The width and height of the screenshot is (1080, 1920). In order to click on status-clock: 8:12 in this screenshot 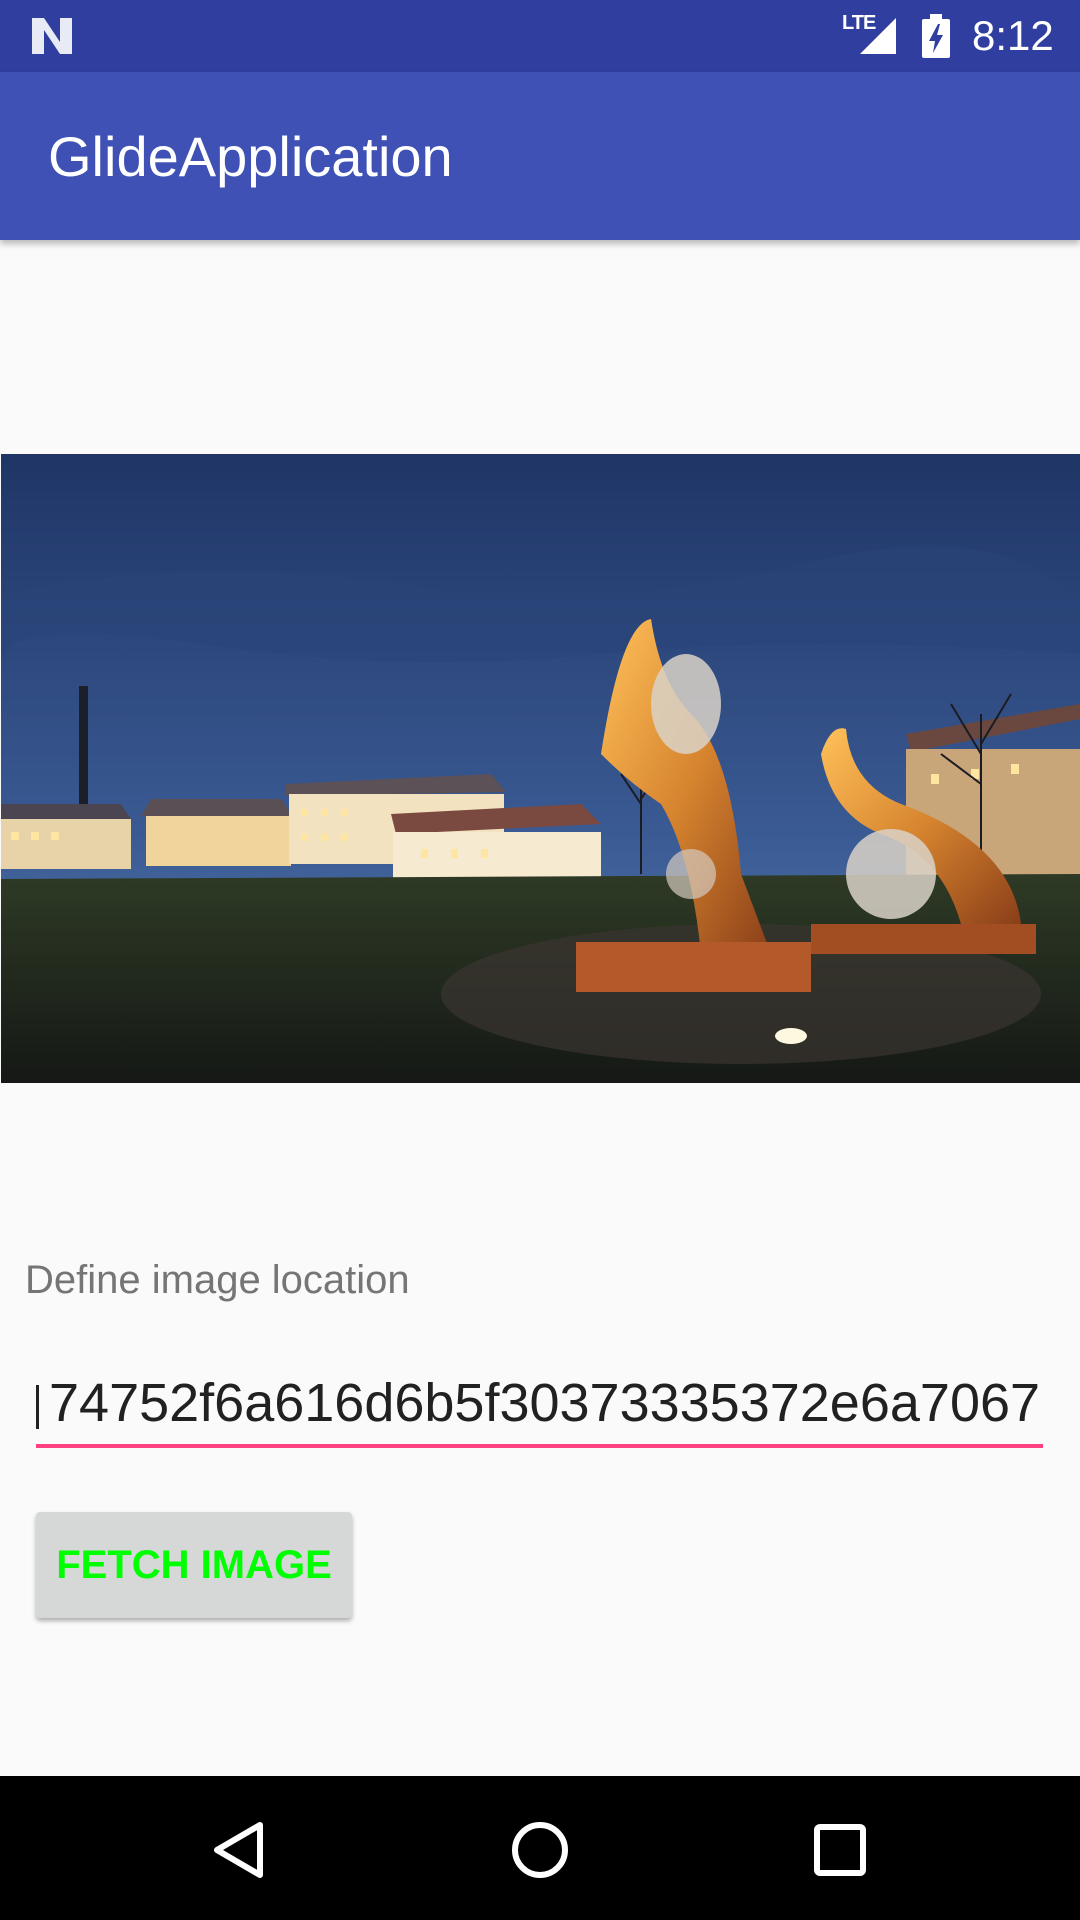, I will do `click(1013, 35)`.